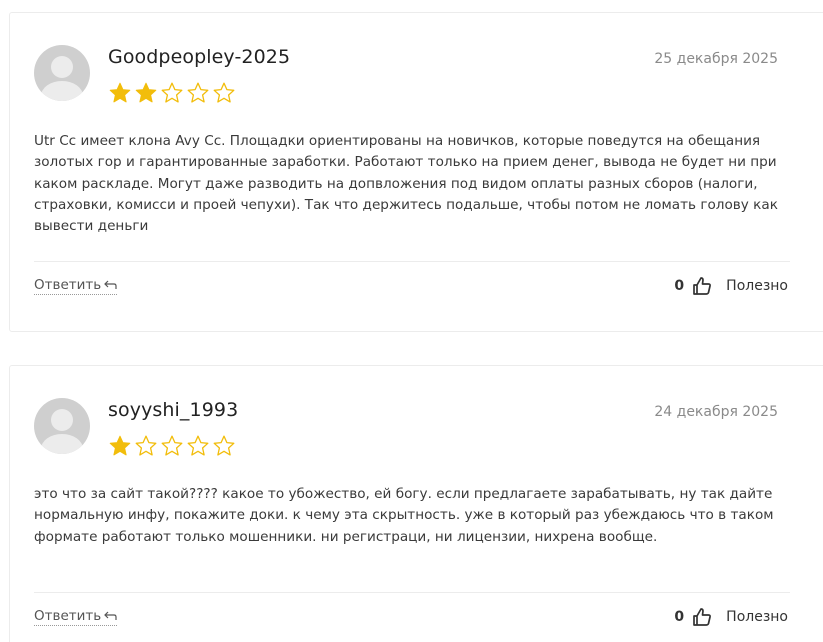  I want to click on review-author: Goodpeopley-2025, so click(199, 57).